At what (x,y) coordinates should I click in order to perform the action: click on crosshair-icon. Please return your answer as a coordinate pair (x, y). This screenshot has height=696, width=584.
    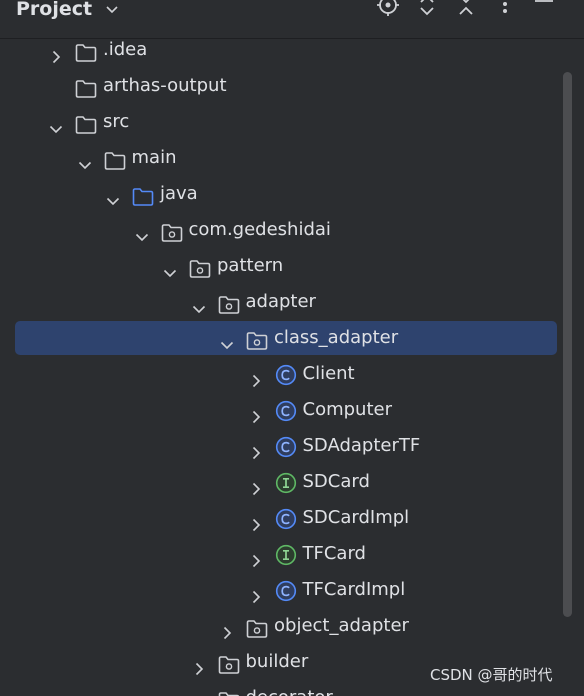
    Looking at the image, I should click on (388, 10).